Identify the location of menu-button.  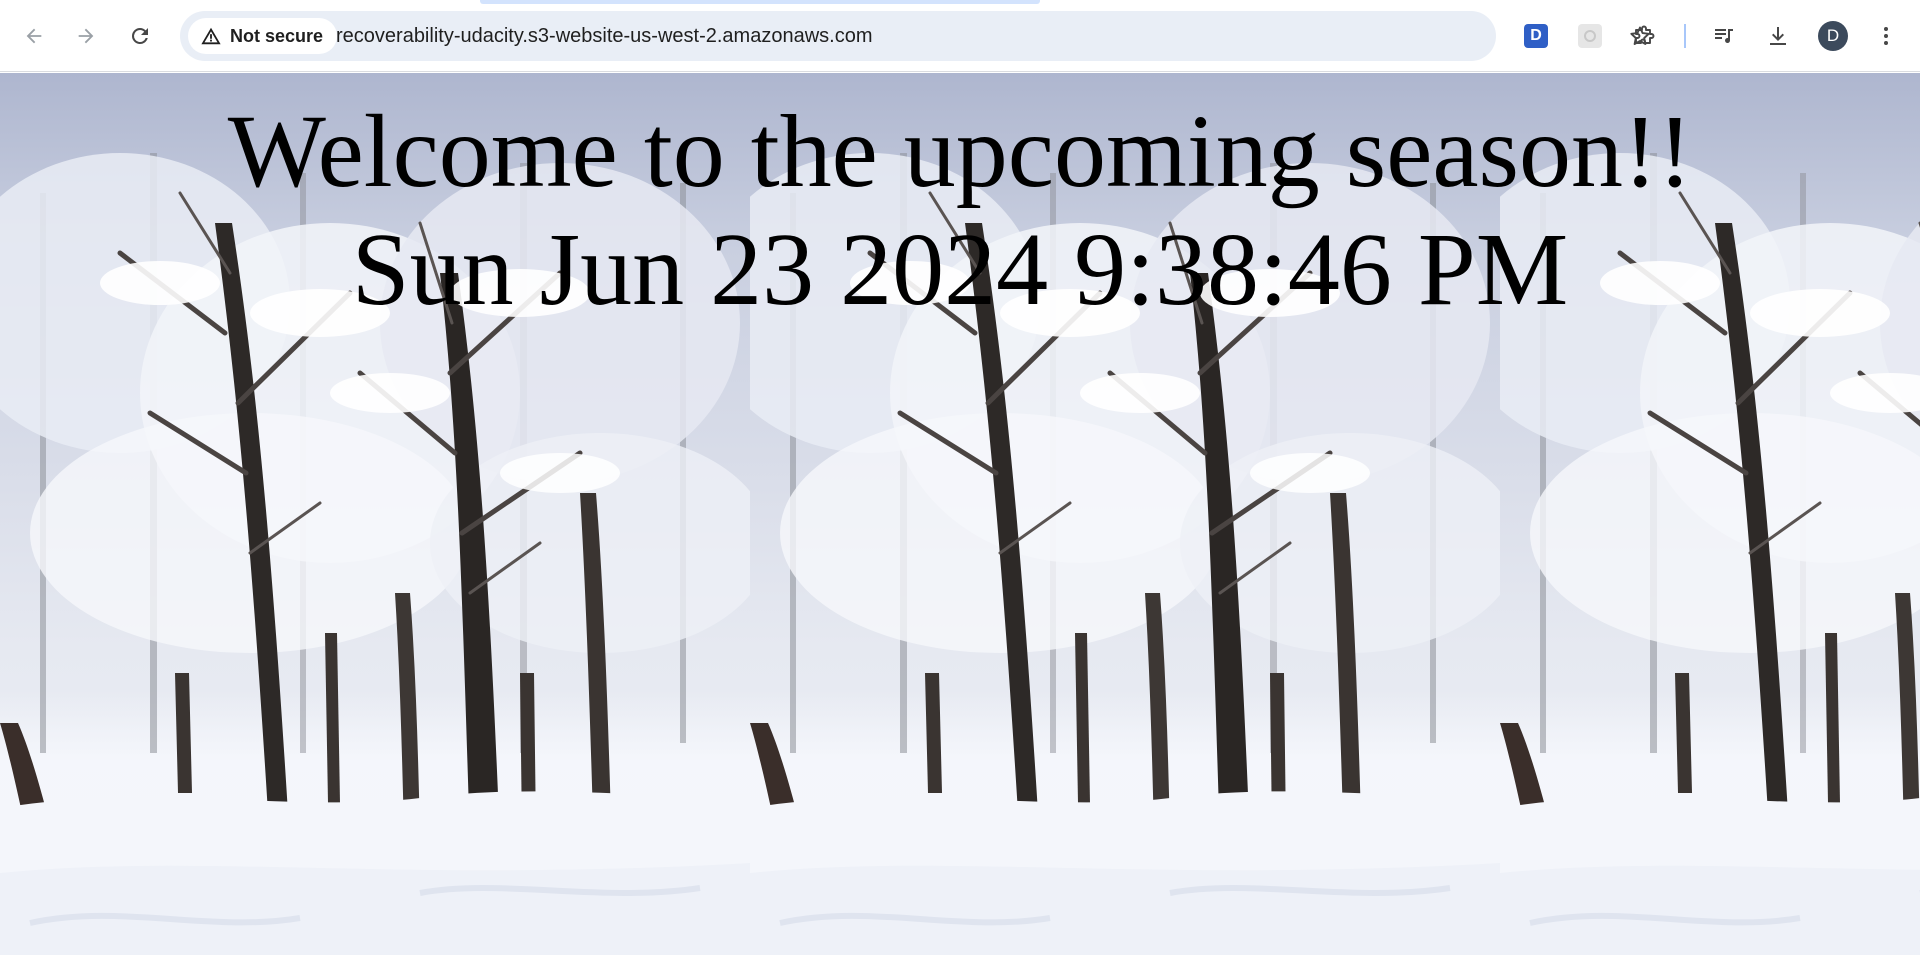
(1886, 36).